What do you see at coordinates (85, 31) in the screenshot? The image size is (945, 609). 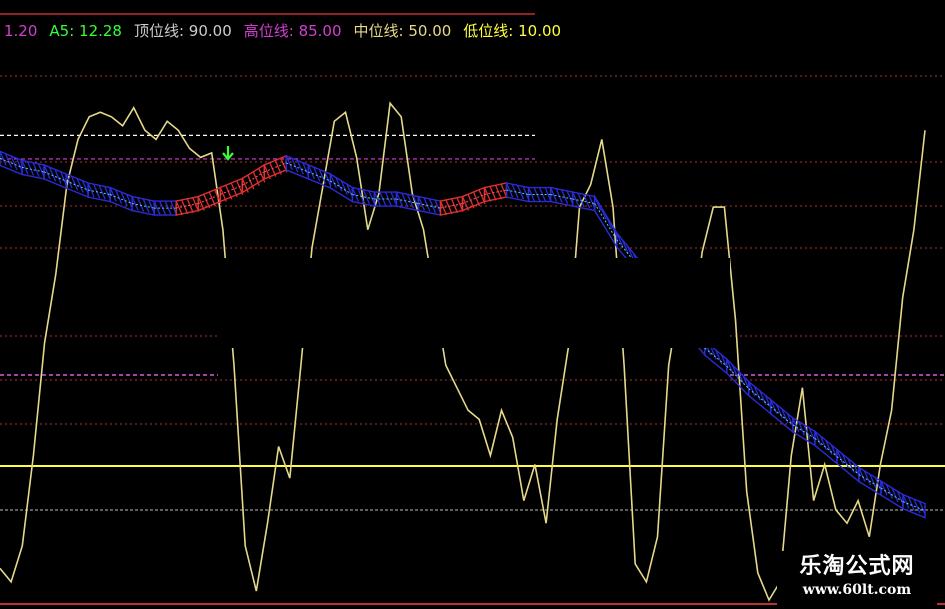 I see `legend-a5: A5: 12.28` at bounding box center [85, 31].